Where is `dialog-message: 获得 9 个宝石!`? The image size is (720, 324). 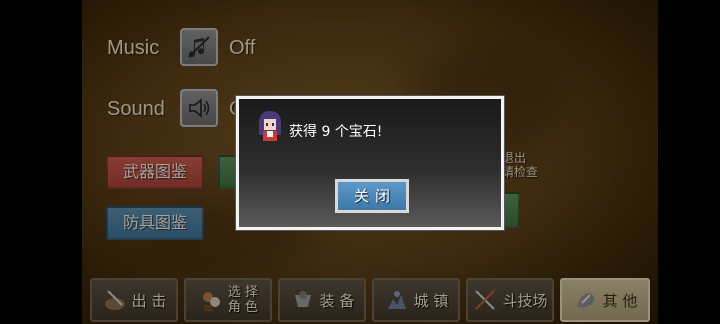 dialog-message: 获得 9 个宝石! is located at coordinates (336, 132).